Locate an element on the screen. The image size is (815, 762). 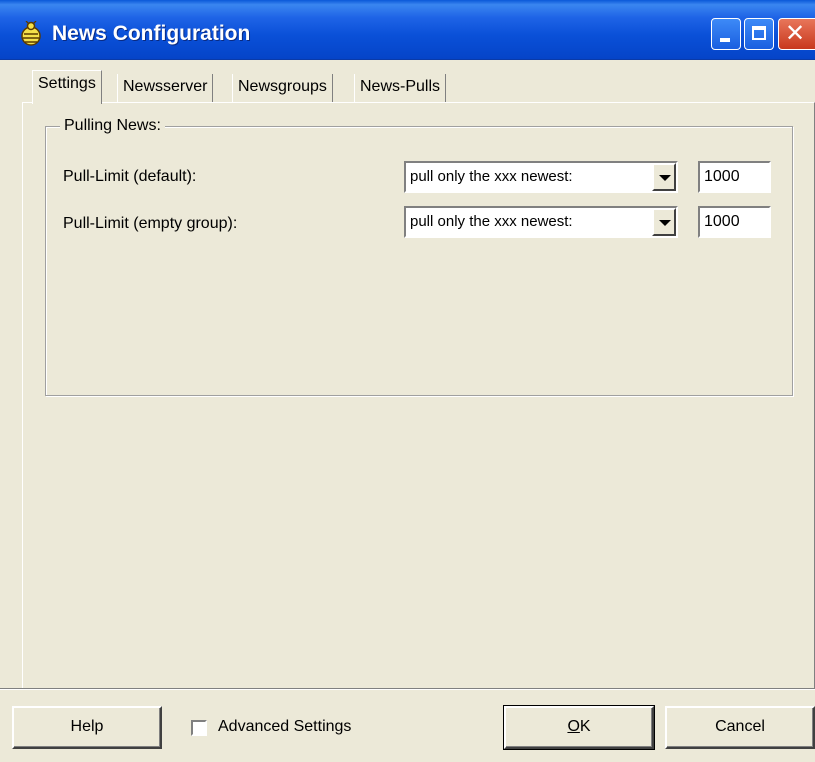
help-button: Help is located at coordinates (87, 727).